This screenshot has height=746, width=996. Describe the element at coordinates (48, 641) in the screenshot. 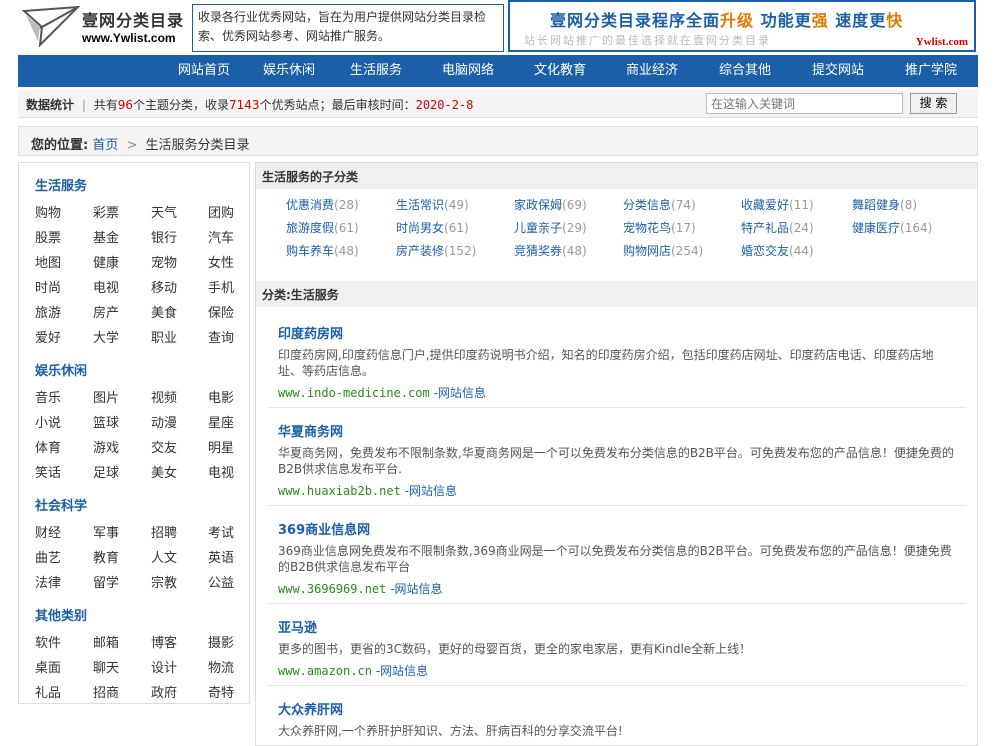

I see `sidebar-category-link: 软件` at that location.